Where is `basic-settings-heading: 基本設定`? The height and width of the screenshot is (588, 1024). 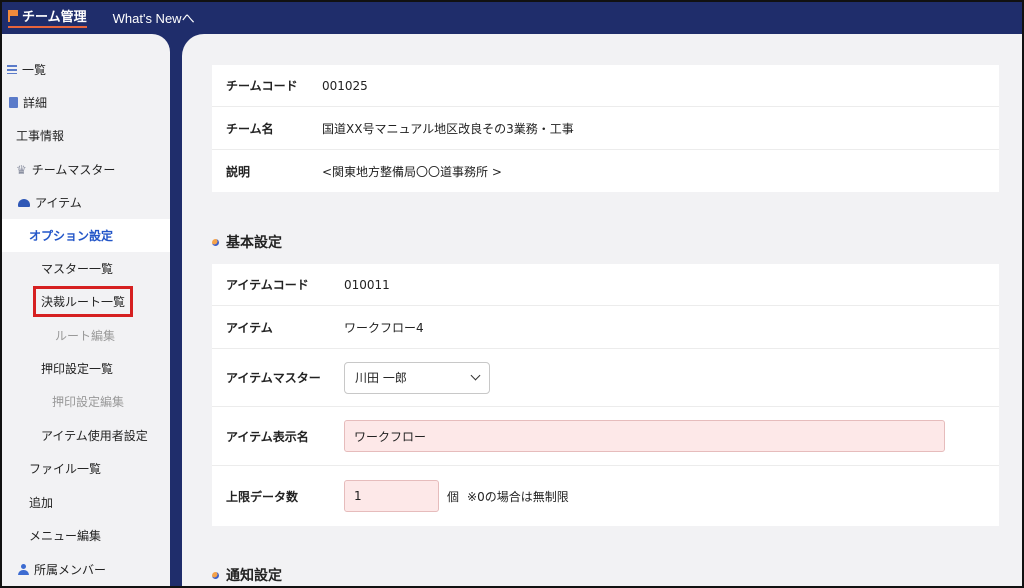 basic-settings-heading: 基本設定 is located at coordinates (247, 242).